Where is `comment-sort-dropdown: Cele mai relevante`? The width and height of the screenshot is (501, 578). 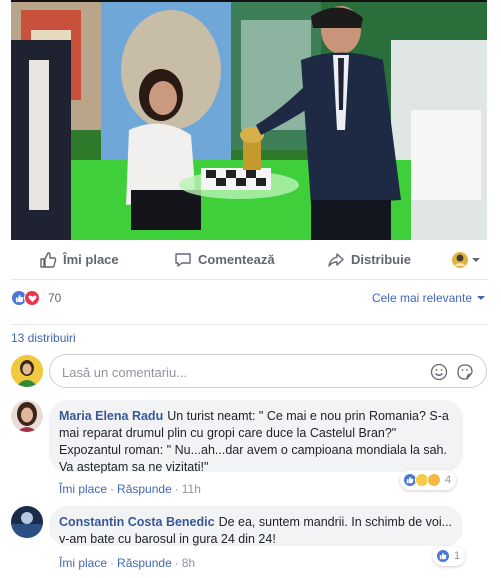 comment-sort-dropdown: Cele mai relevante is located at coordinates (428, 298).